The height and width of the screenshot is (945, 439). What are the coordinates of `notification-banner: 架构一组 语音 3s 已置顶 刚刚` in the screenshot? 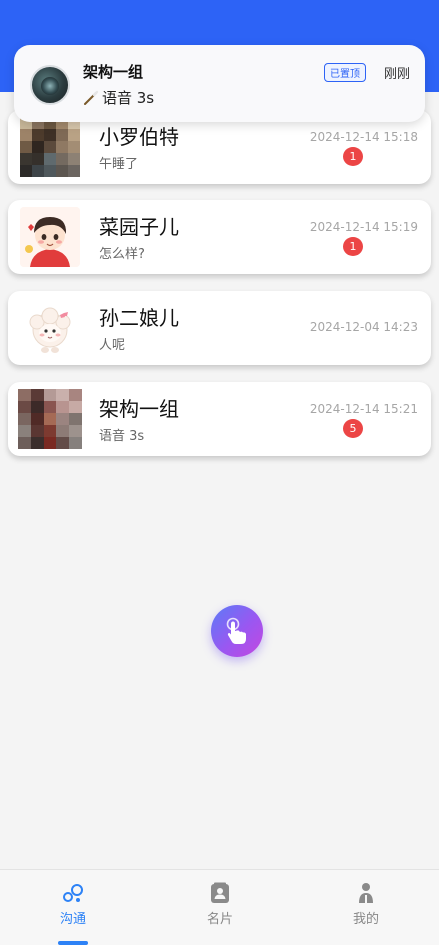 It's located at (219, 83).